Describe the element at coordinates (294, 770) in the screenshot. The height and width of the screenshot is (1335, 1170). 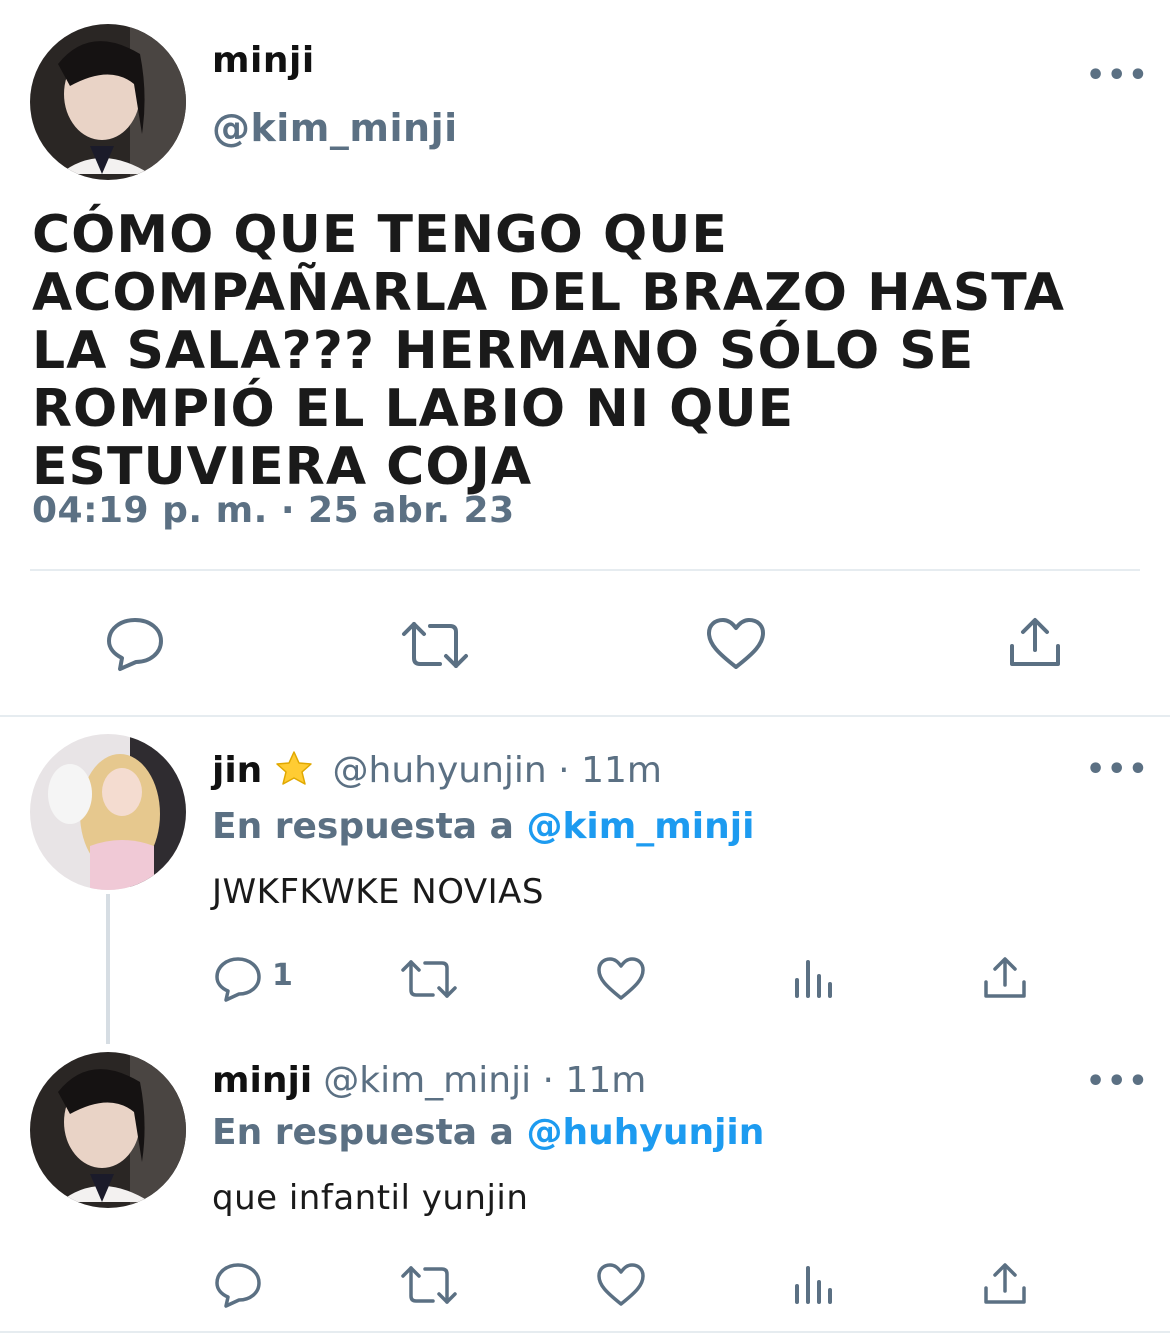
I see `star-icon` at that location.